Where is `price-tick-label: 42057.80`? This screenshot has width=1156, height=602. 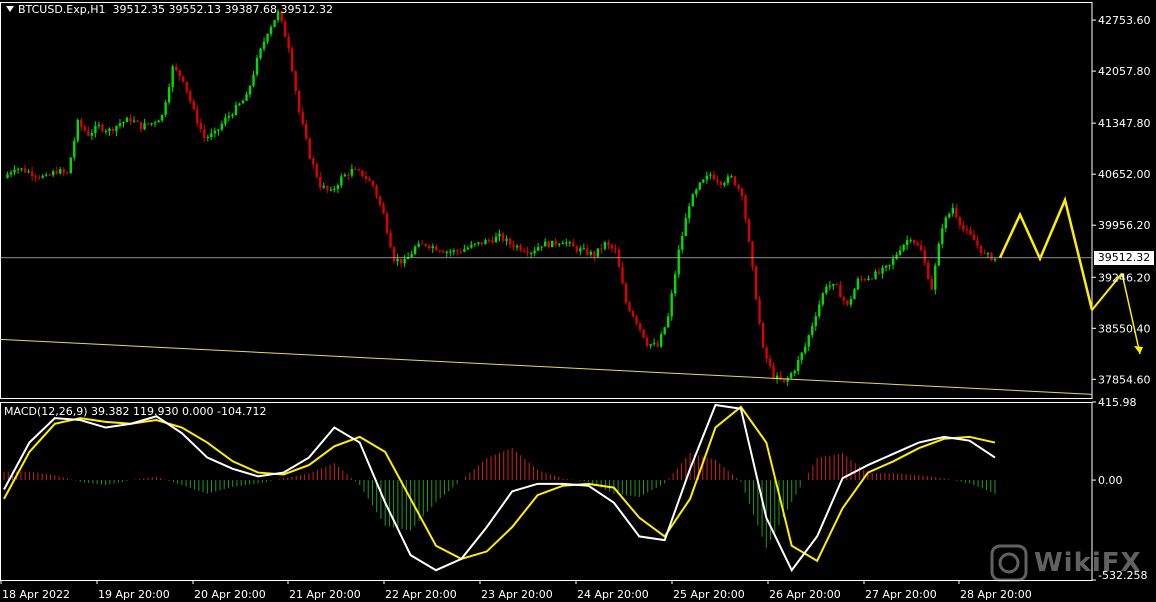
price-tick-label: 42057.80 is located at coordinates (1124, 71).